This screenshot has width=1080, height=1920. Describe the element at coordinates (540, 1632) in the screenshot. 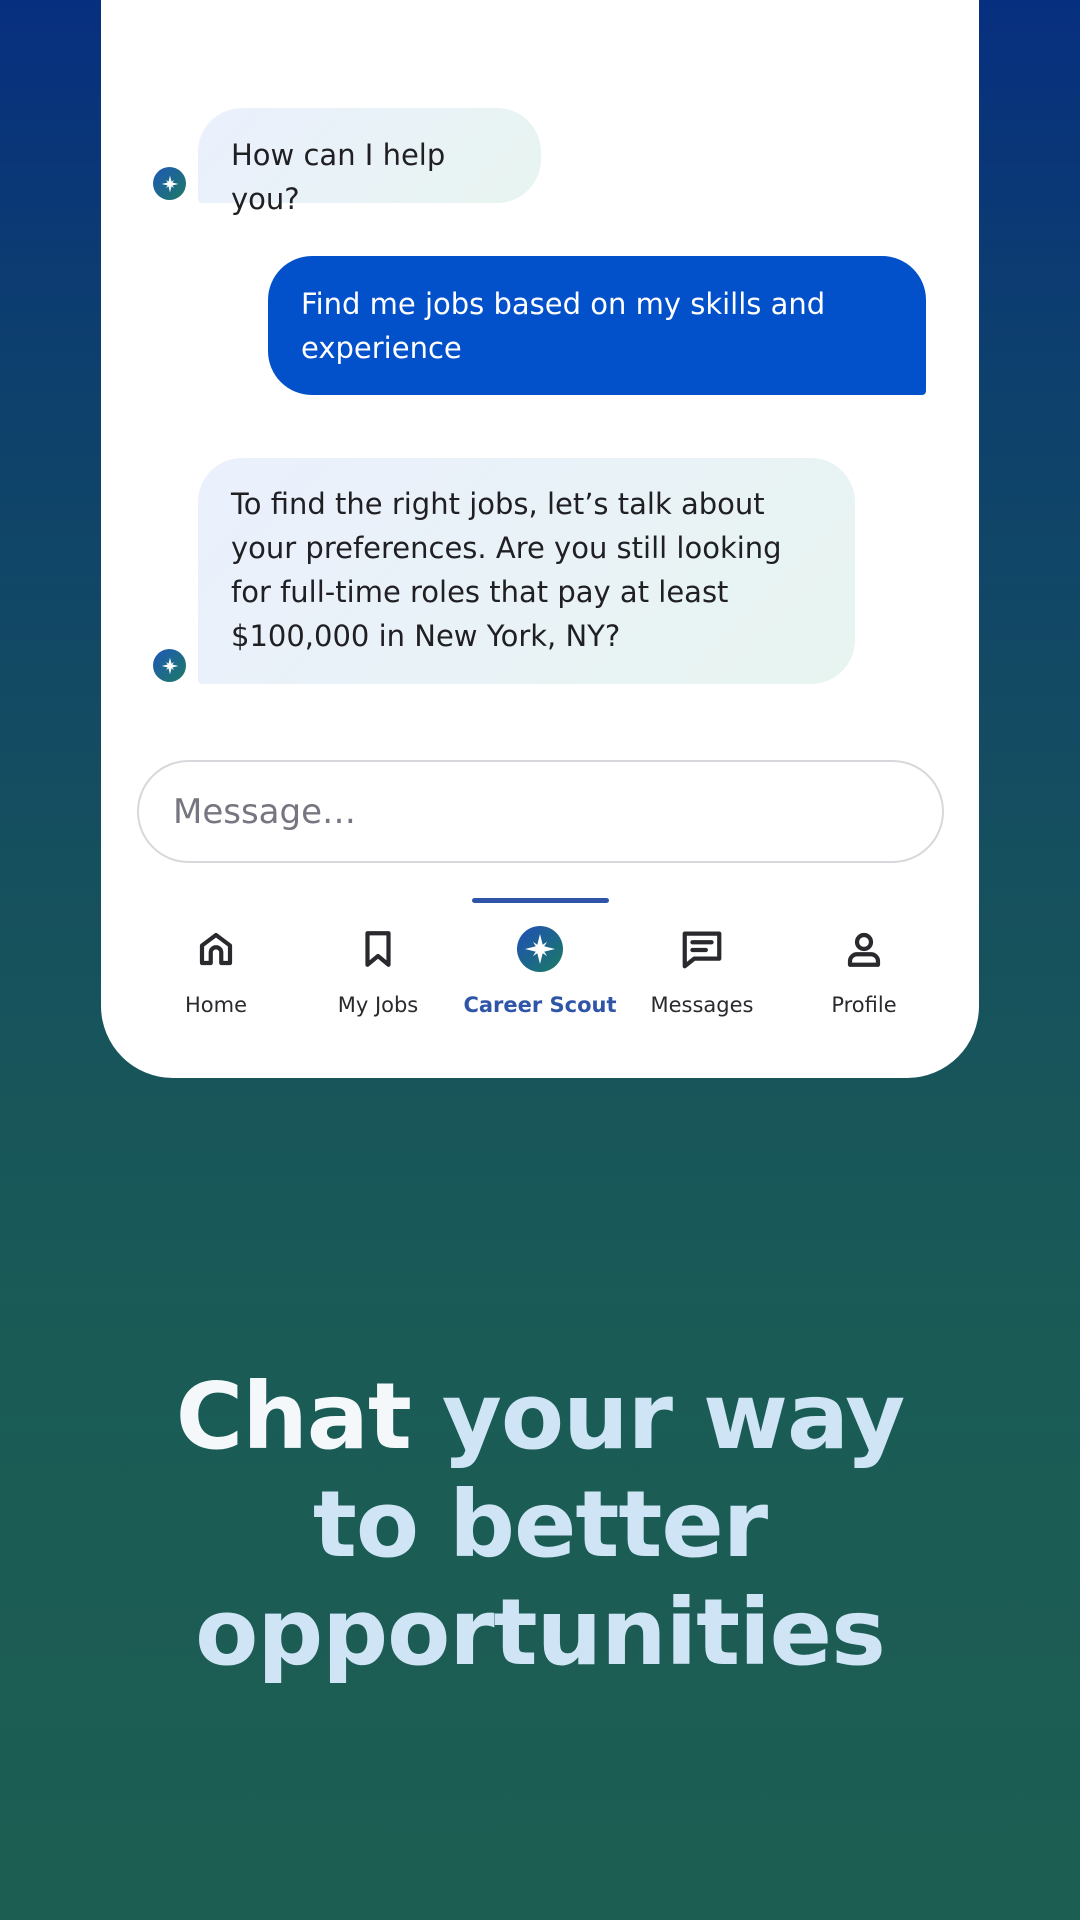

I see `tagline-line-3: opportunities` at that location.